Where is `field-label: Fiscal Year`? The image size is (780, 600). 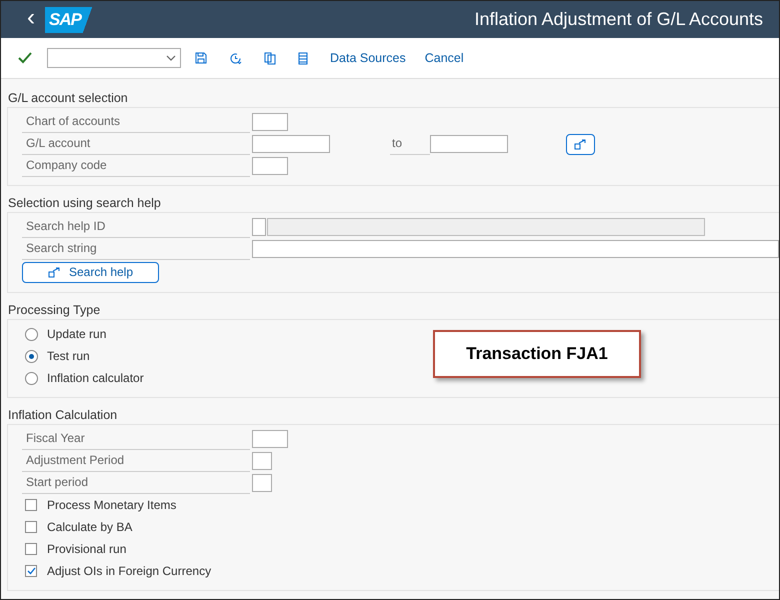 field-label: Fiscal Year is located at coordinates (136, 439).